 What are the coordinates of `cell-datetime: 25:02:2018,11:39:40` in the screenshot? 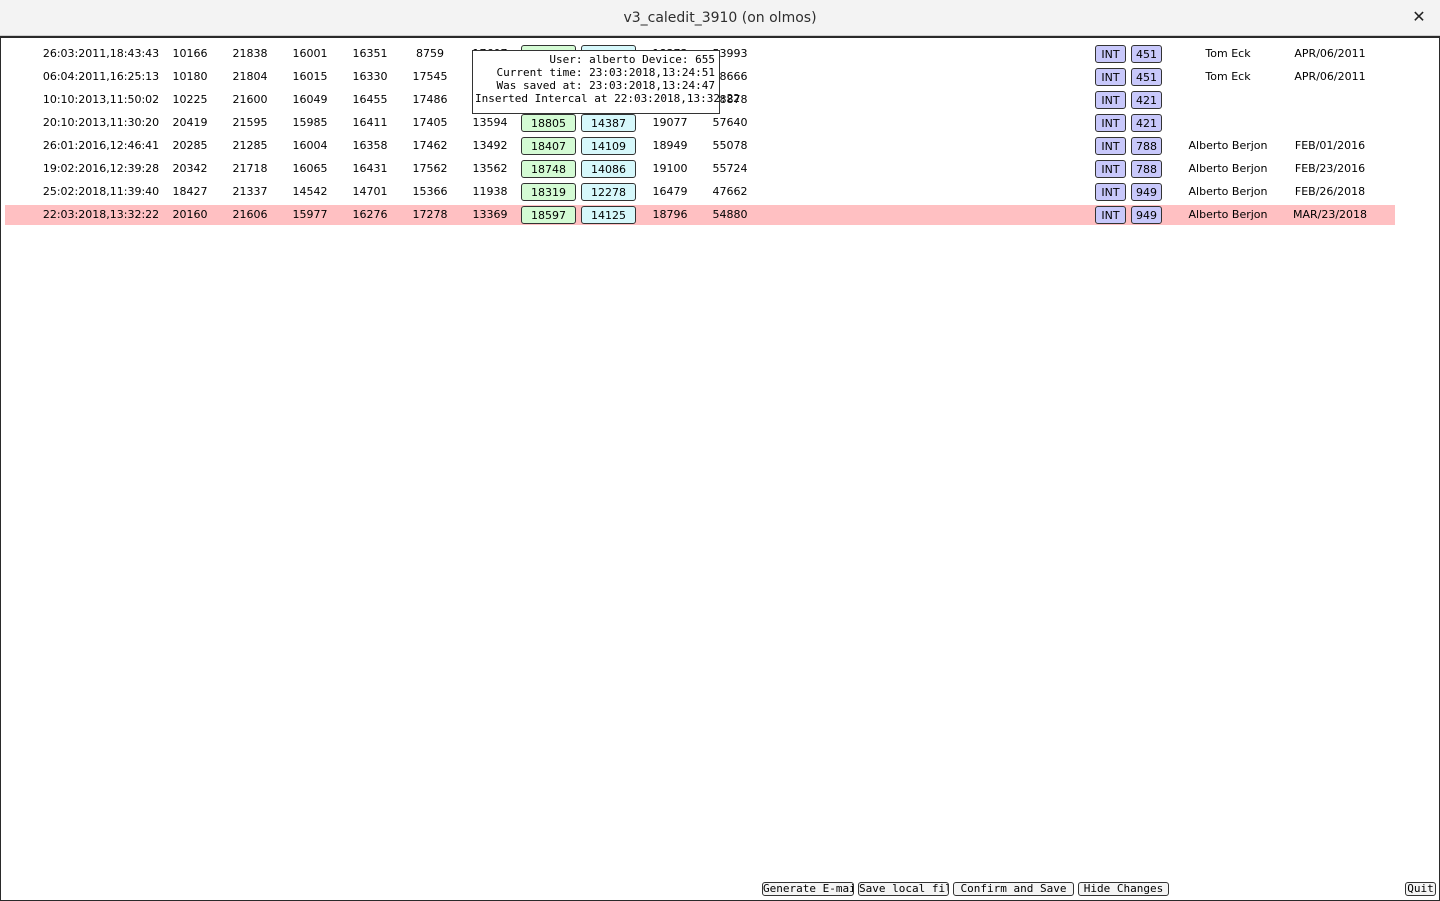 It's located at (101, 191).